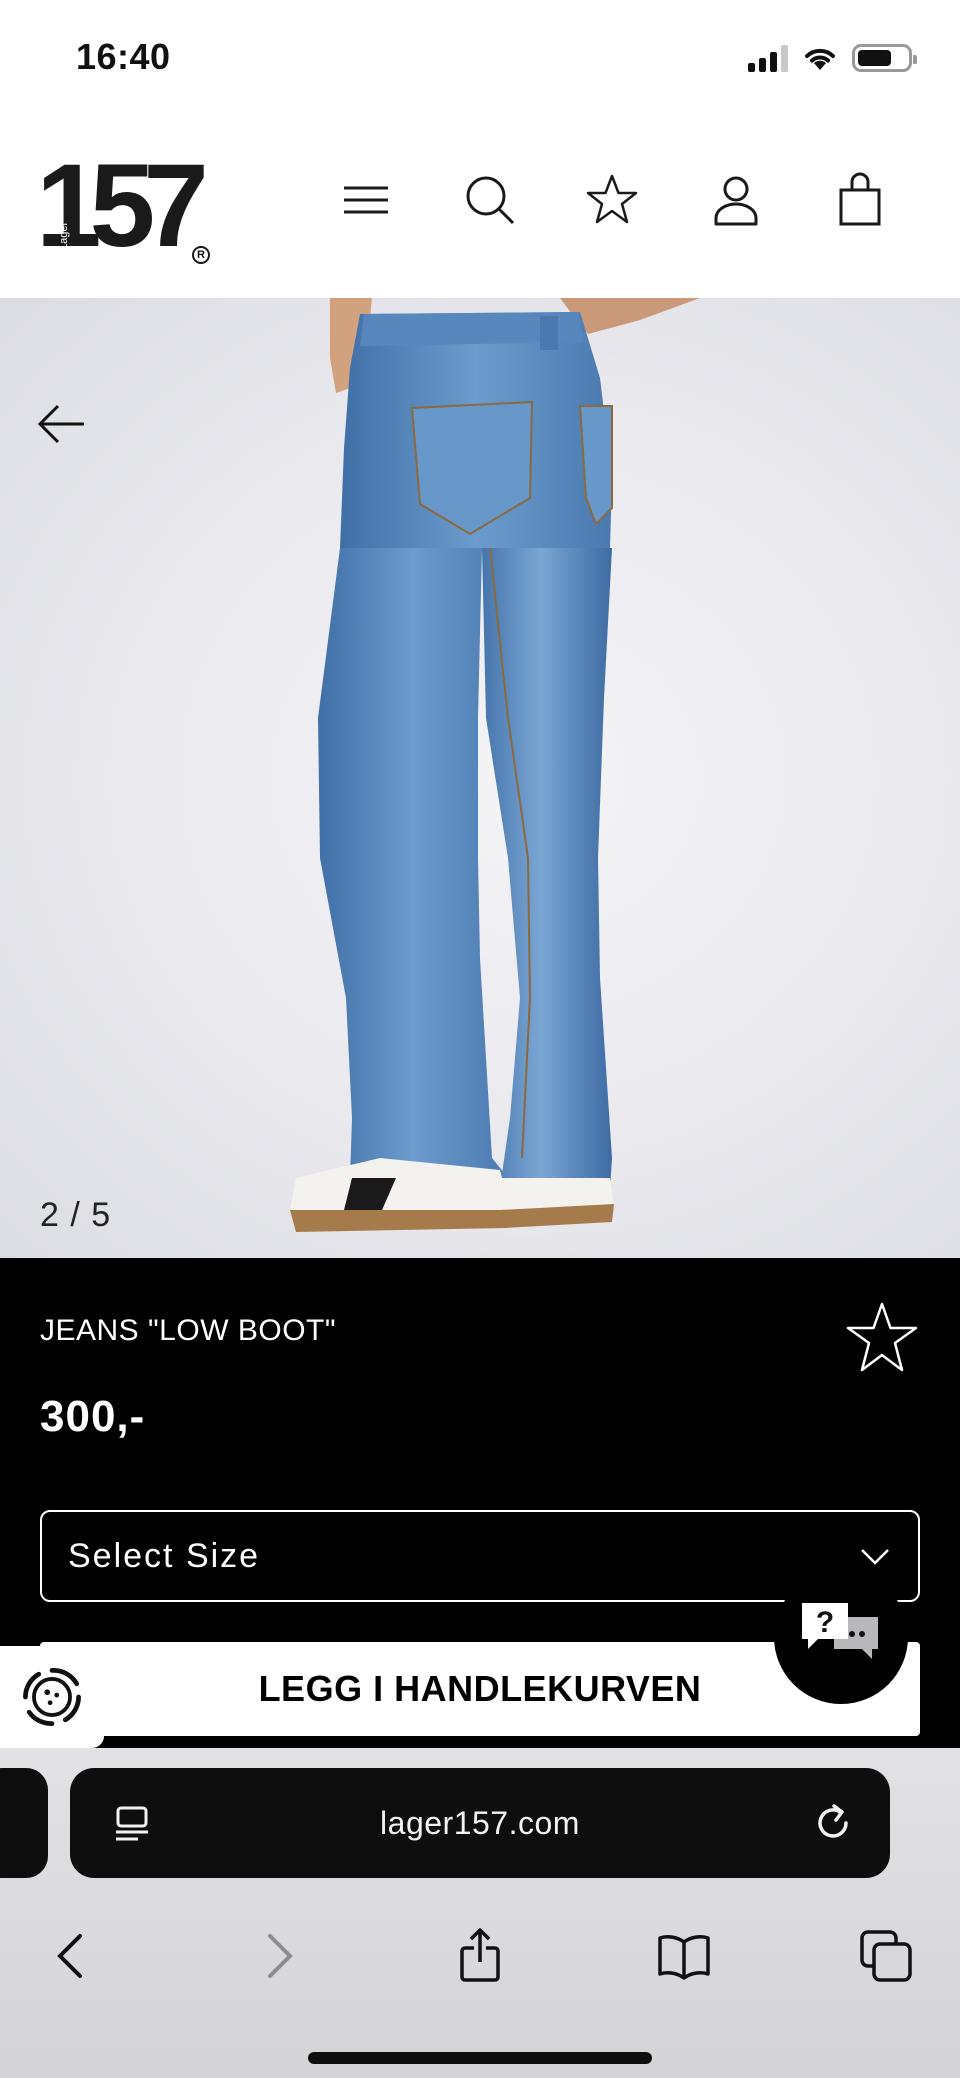  Describe the element at coordinates (132, 1824) in the screenshot. I see `reader-mode-icon` at that location.